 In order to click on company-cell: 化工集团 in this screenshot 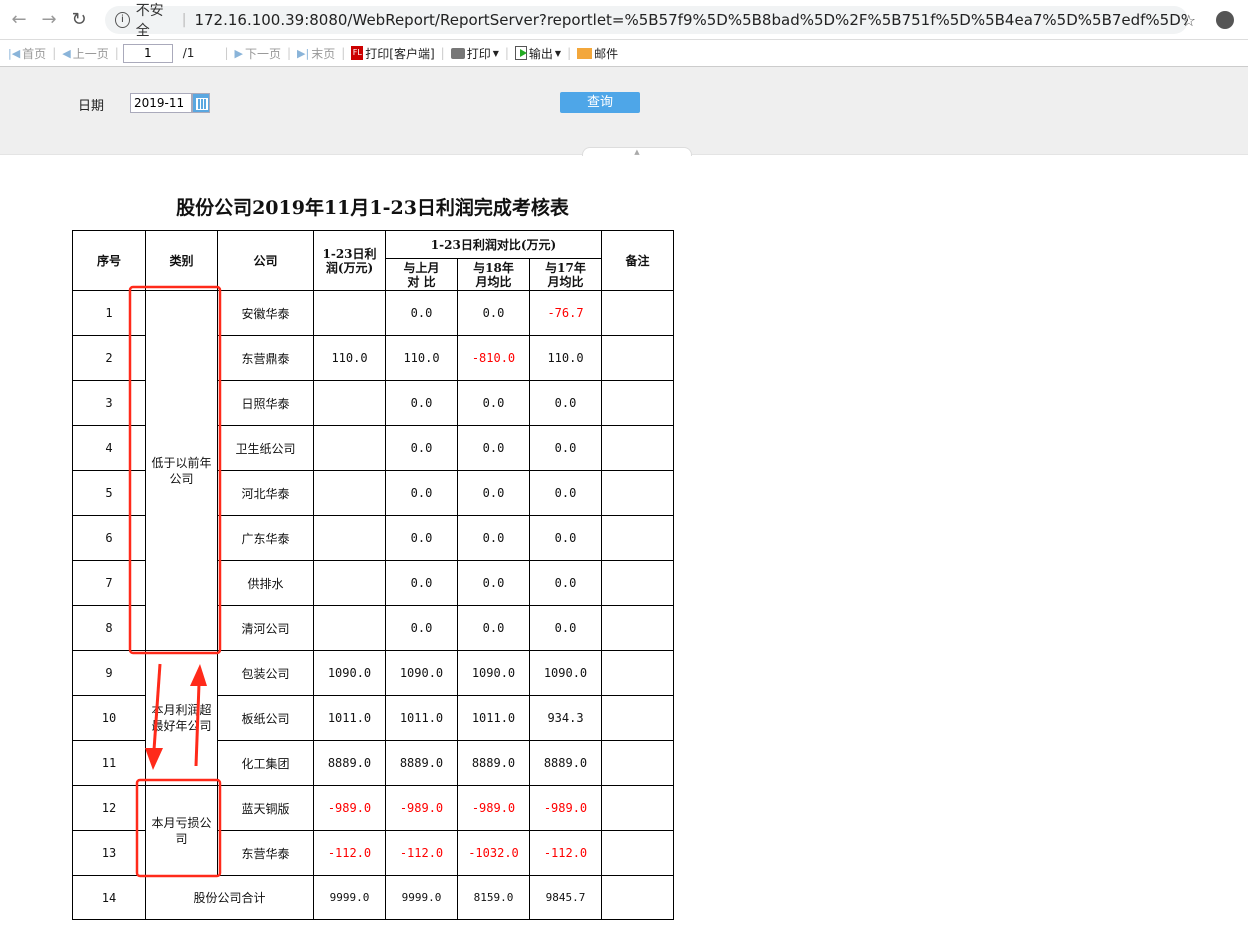, I will do `click(265, 763)`.